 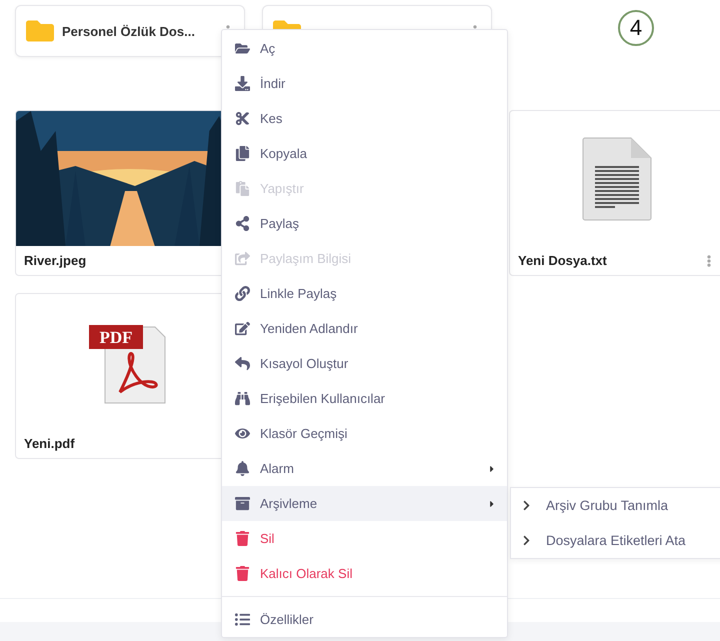 I want to click on step-badge: 4, so click(x=636, y=28).